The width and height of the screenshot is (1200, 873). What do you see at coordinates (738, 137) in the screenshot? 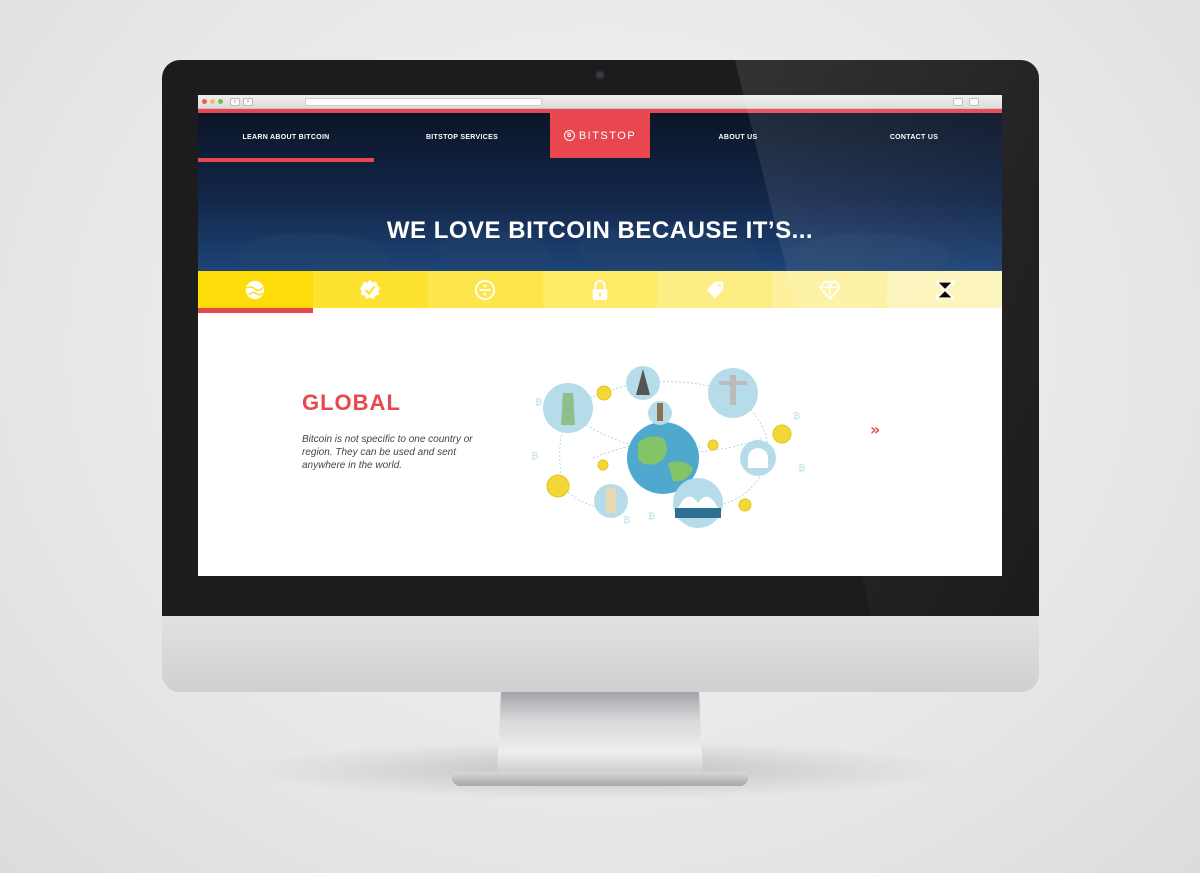
I see `nav-about-us: ABOUT US` at bounding box center [738, 137].